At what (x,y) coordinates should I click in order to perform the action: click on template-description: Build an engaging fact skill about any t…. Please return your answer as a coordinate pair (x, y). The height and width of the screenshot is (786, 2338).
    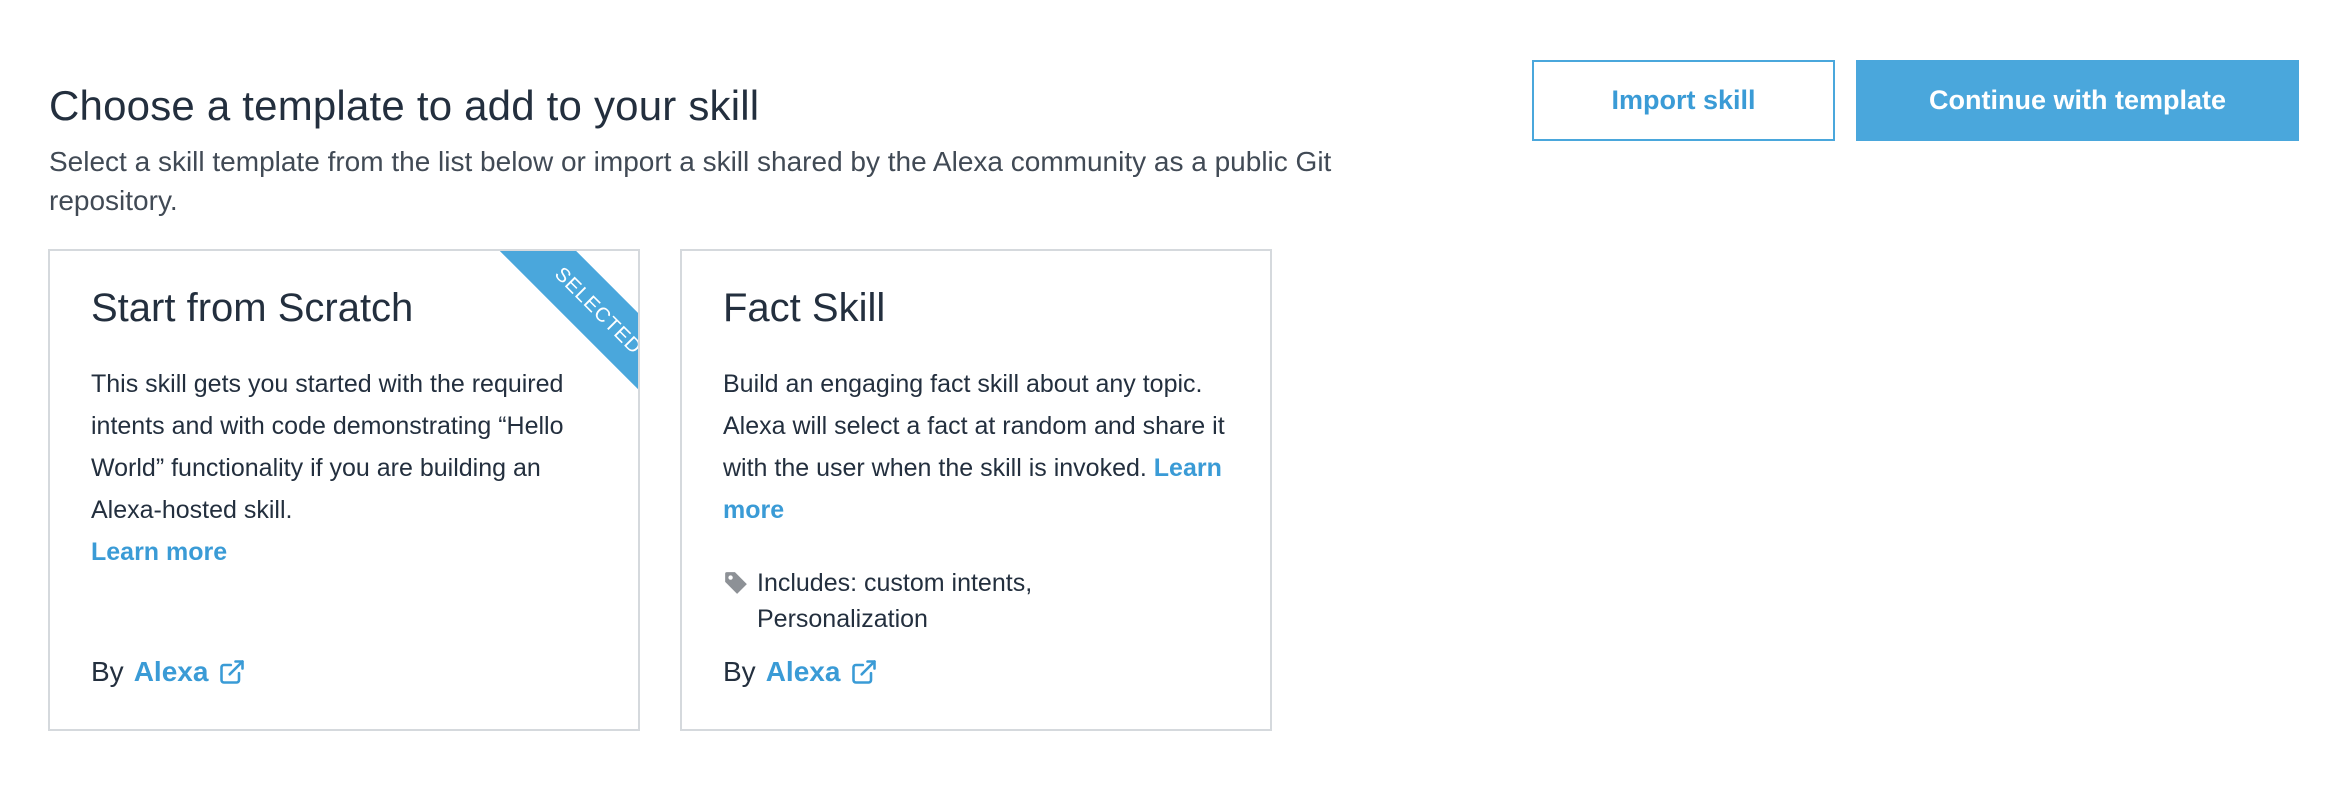
    Looking at the image, I should click on (983, 447).